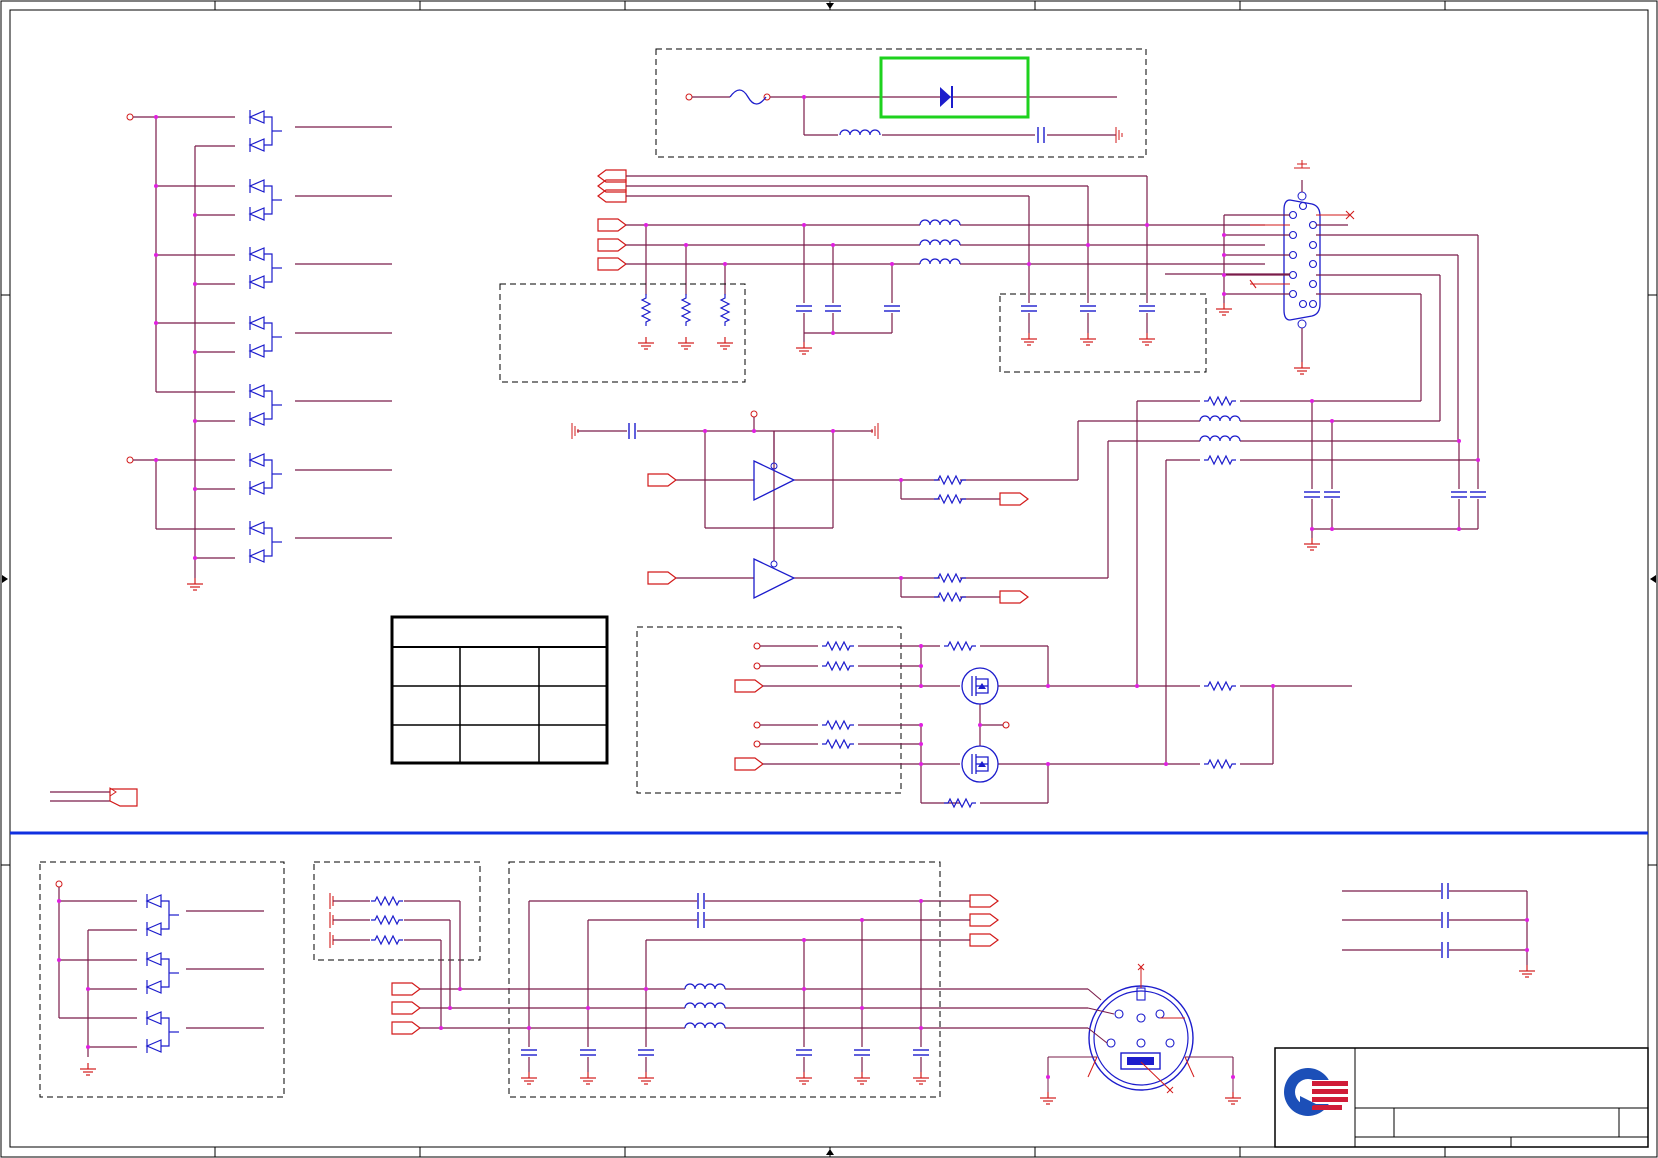  What do you see at coordinates (1140, 1034) in the screenshot?
I see `mini-din-connector` at bounding box center [1140, 1034].